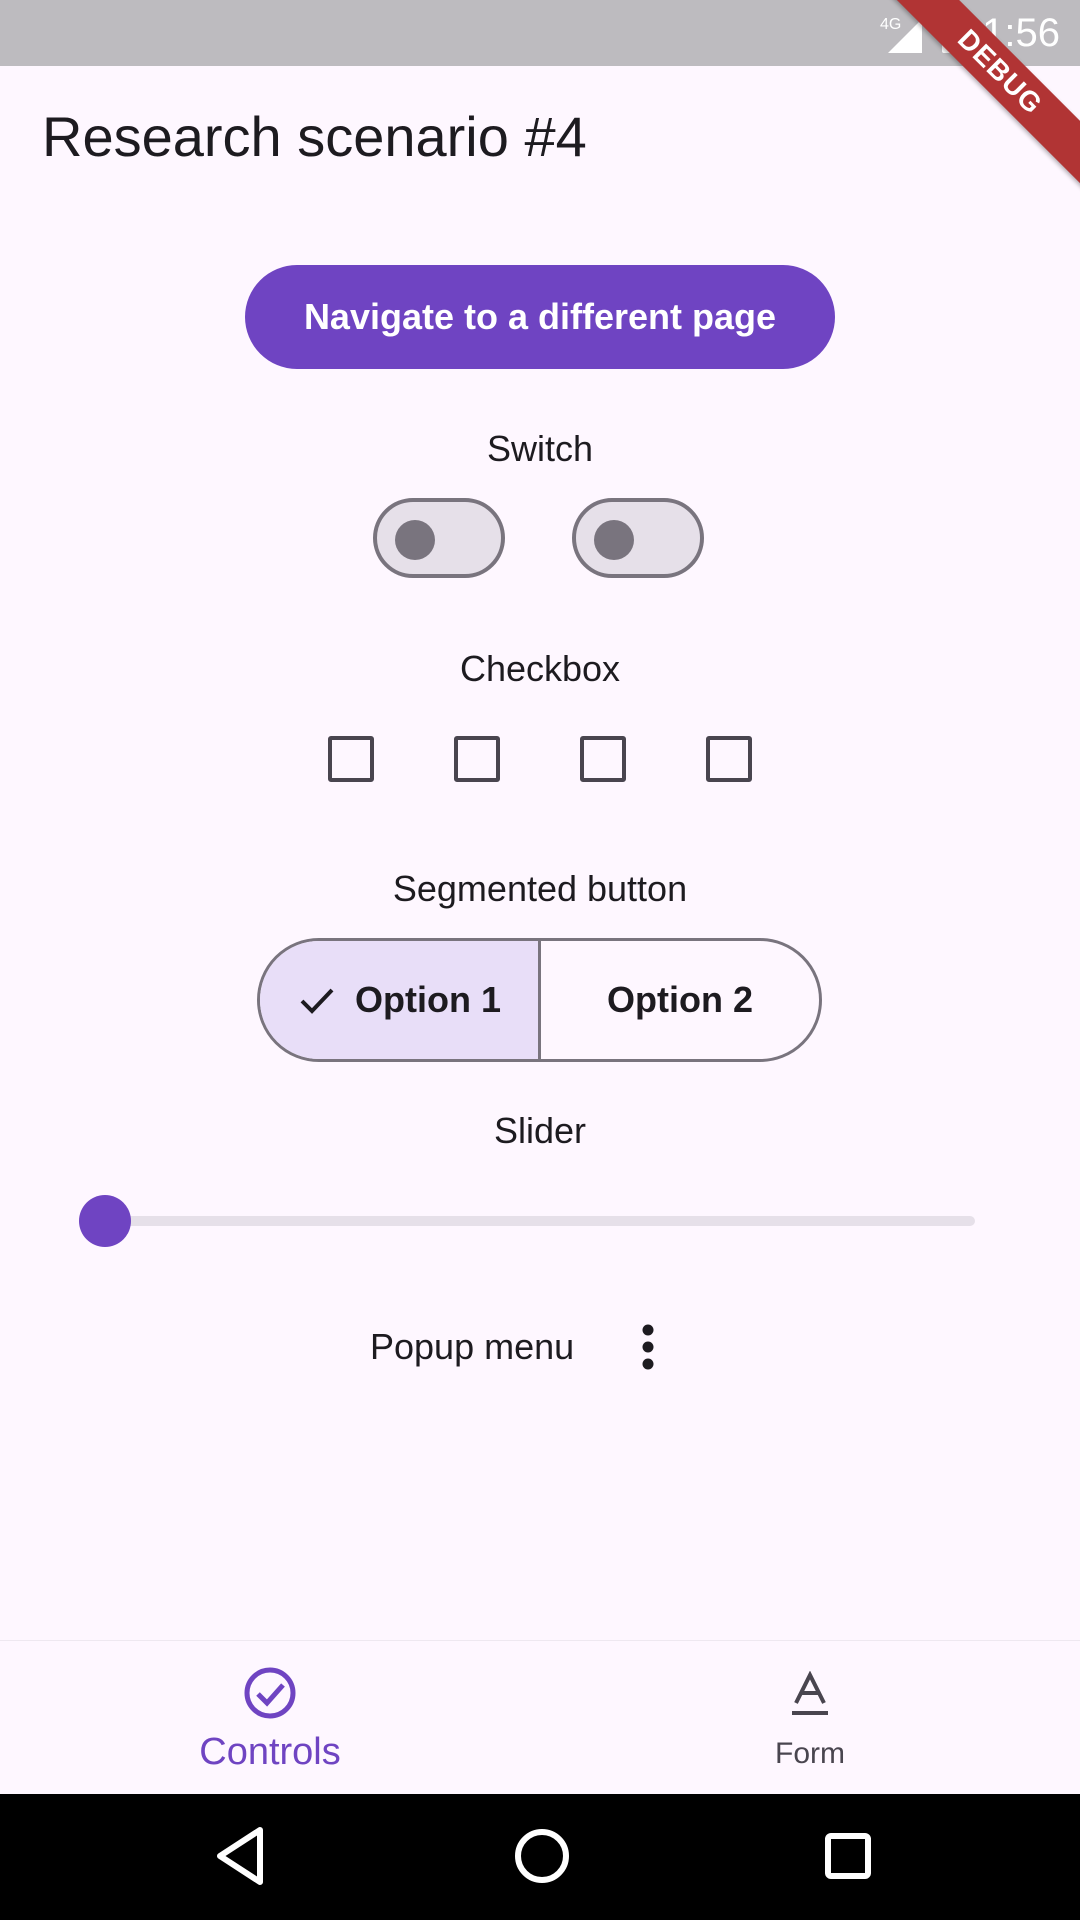 This screenshot has width=1080, height=1920. What do you see at coordinates (810, 1753) in the screenshot?
I see `nav-label-form: Form` at bounding box center [810, 1753].